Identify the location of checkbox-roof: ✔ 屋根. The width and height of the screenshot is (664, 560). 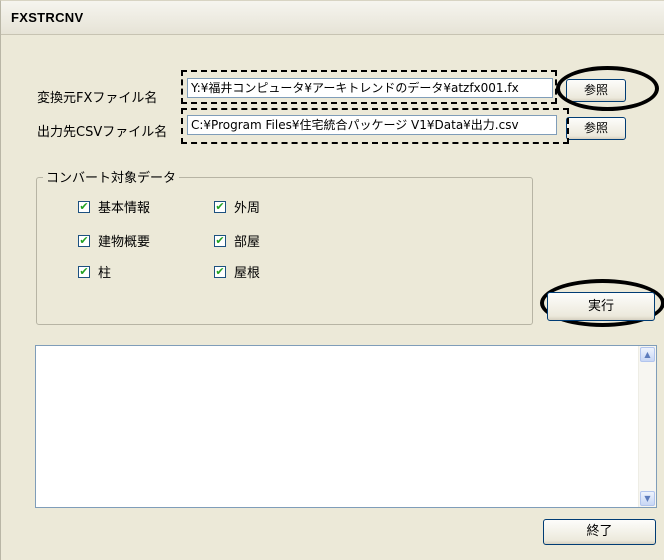
(237, 271).